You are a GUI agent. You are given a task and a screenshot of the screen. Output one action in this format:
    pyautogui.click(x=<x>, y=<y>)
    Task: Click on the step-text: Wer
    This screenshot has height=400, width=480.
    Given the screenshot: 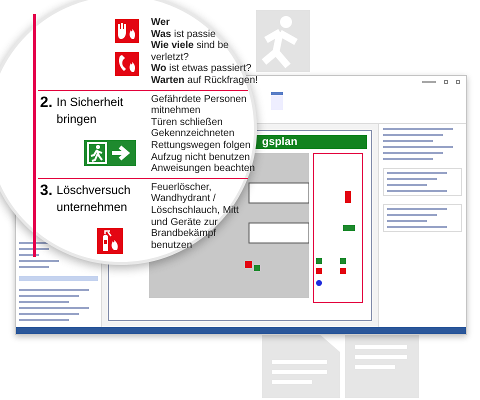 What is the action you would take?
    pyautogui.click(x=161, y=23)
    